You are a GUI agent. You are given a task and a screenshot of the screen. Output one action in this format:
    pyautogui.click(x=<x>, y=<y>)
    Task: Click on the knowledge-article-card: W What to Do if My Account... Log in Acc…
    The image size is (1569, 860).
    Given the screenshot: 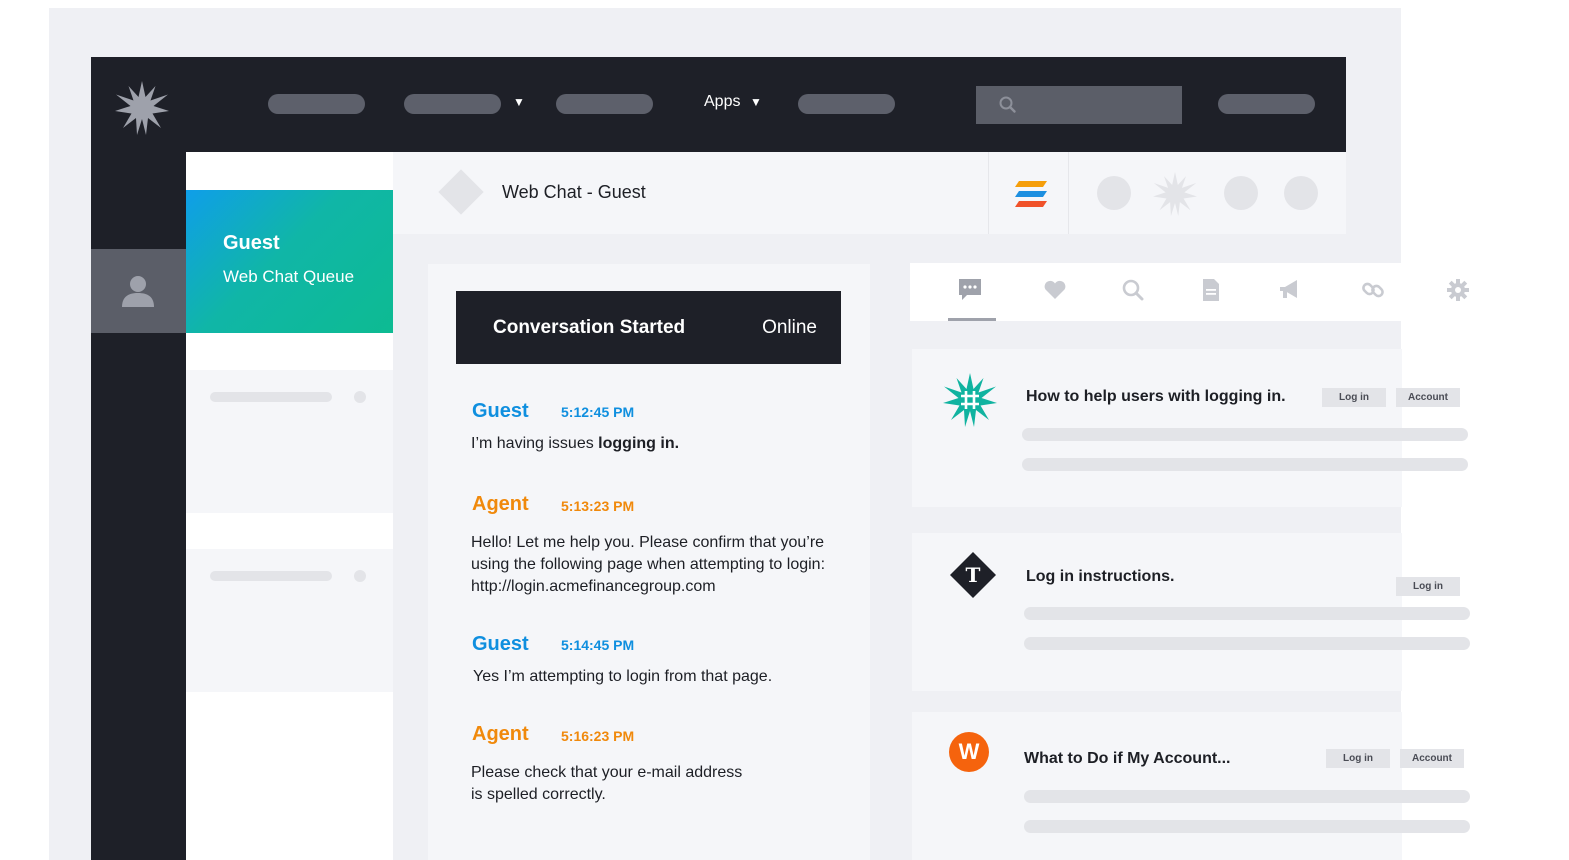 What is the action you would take?
    pyautogui.click(x=1191, y=786)
    